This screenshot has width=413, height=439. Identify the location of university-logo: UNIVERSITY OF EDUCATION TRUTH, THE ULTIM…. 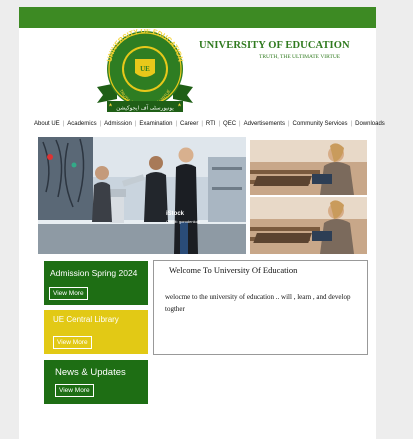
(145, 72).